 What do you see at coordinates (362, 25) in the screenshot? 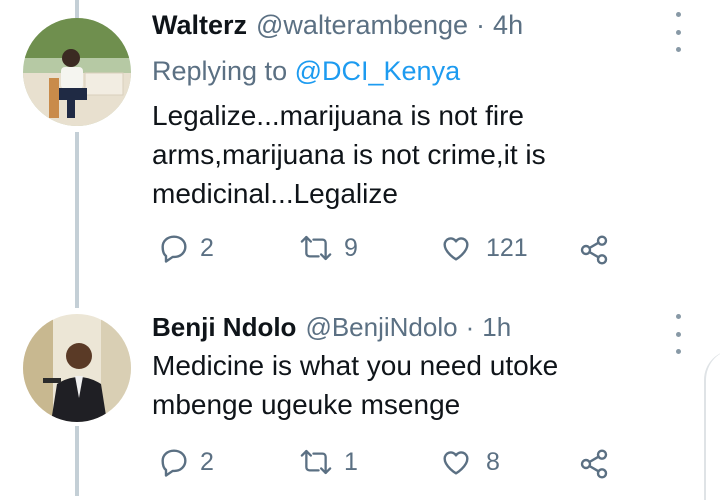
I see `handle: @walterambenge` at bounding box center [362, 25].